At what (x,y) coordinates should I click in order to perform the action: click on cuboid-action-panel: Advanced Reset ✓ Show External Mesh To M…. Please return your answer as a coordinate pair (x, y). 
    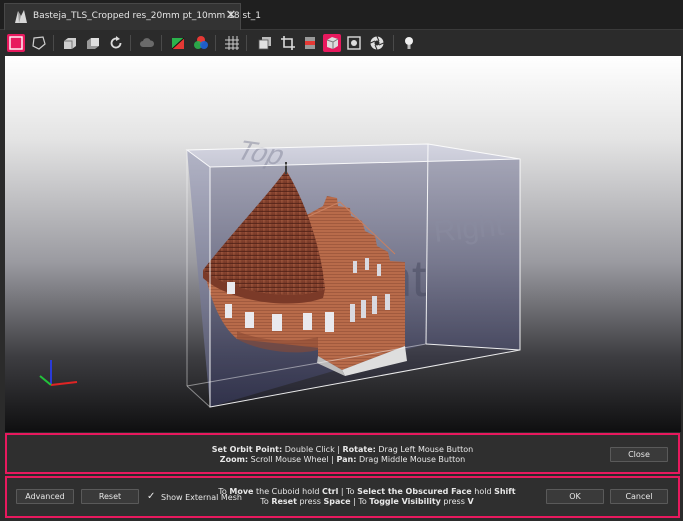
    Looking at the image, I should click on (342, 497).